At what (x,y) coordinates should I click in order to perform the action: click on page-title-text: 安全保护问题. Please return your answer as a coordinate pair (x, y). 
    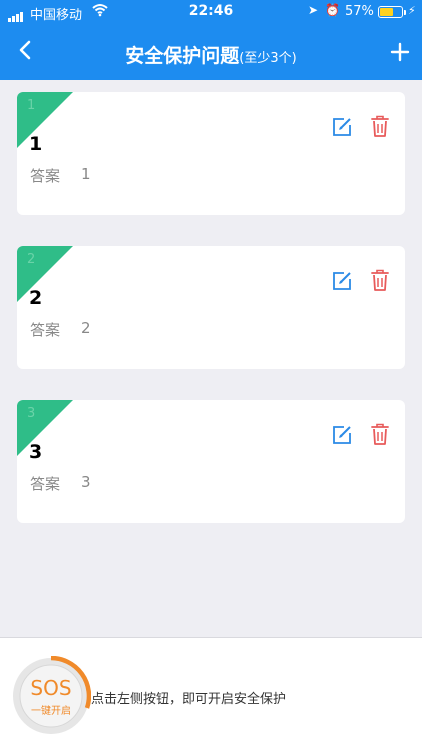
    Looking at the image, I should click on (182, 56).